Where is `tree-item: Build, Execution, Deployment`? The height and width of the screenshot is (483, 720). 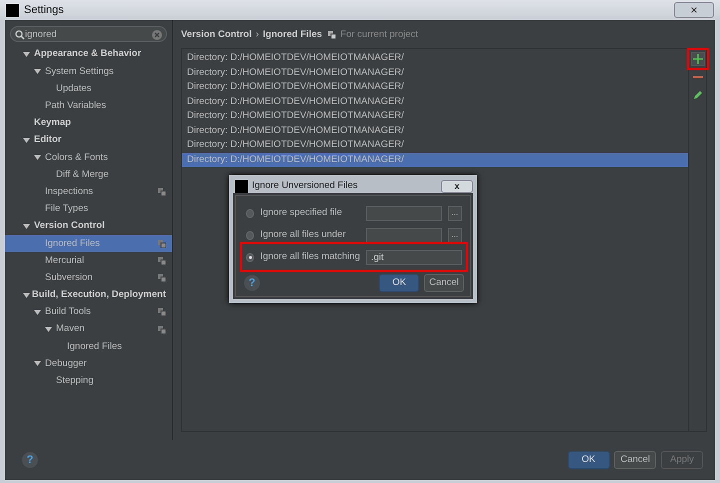
tree-item: Build, Execution, Deployment is located at coordinates (88, 295).